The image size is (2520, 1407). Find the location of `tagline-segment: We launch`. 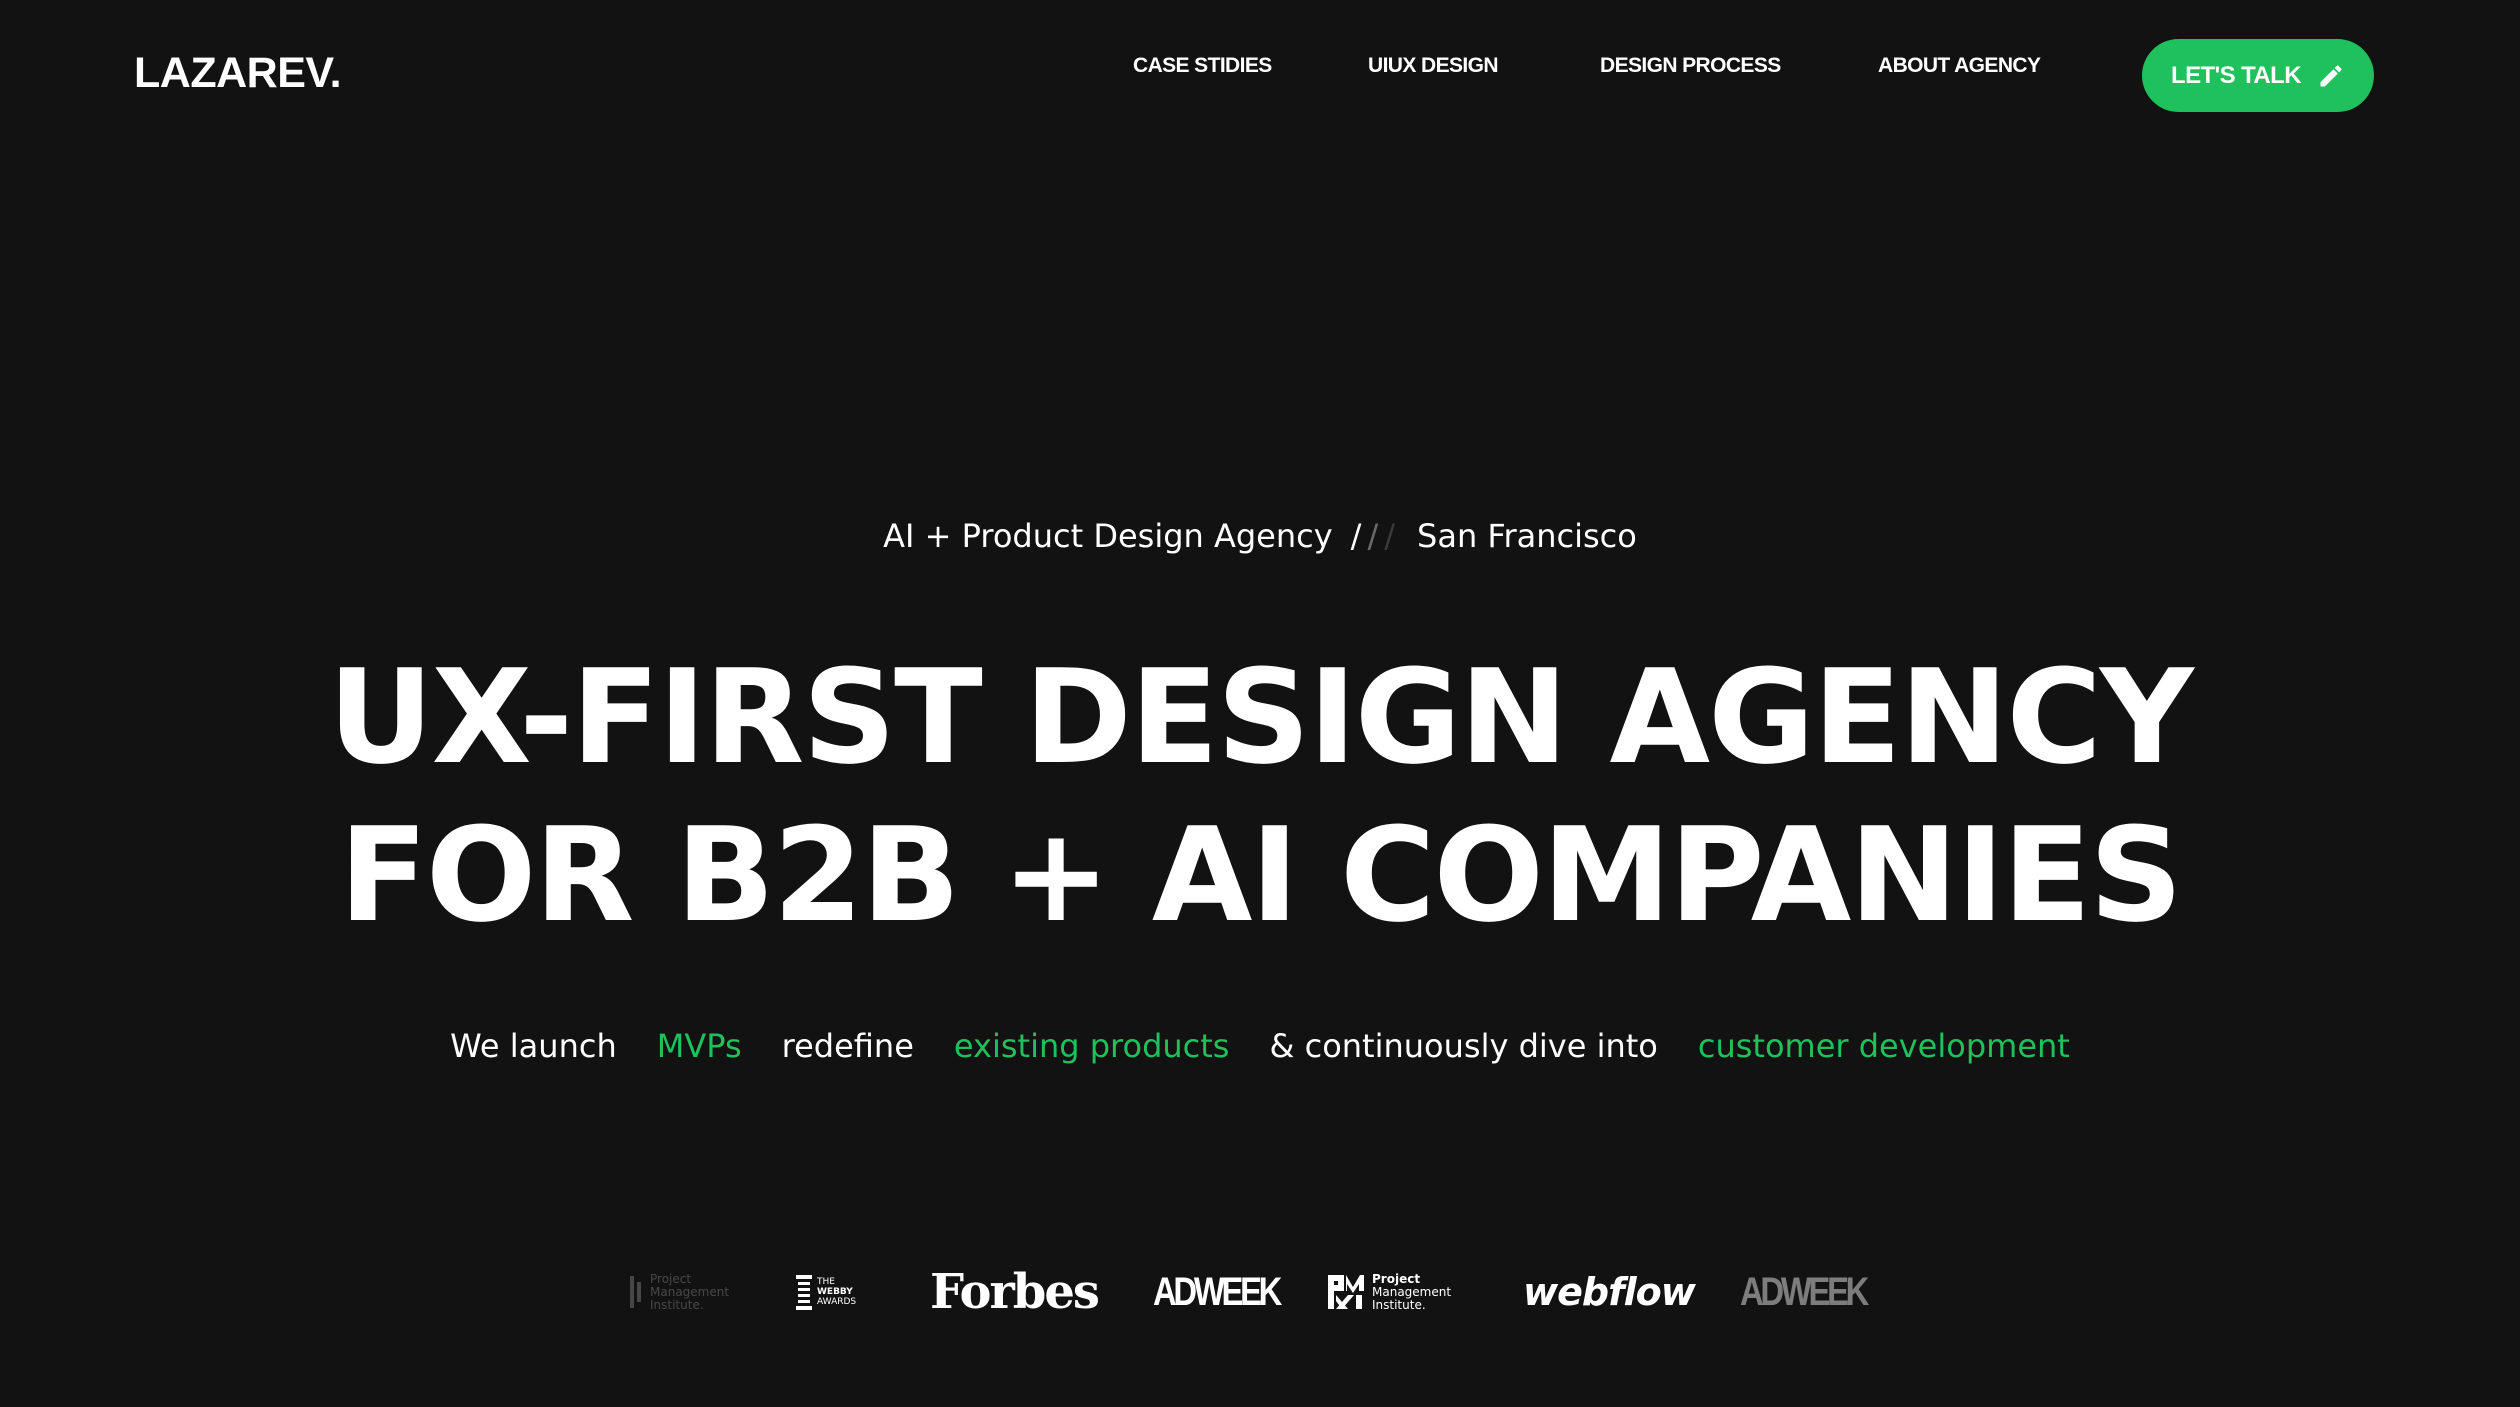

tagline-segment: We launch is located at coordinates (533, 1046).